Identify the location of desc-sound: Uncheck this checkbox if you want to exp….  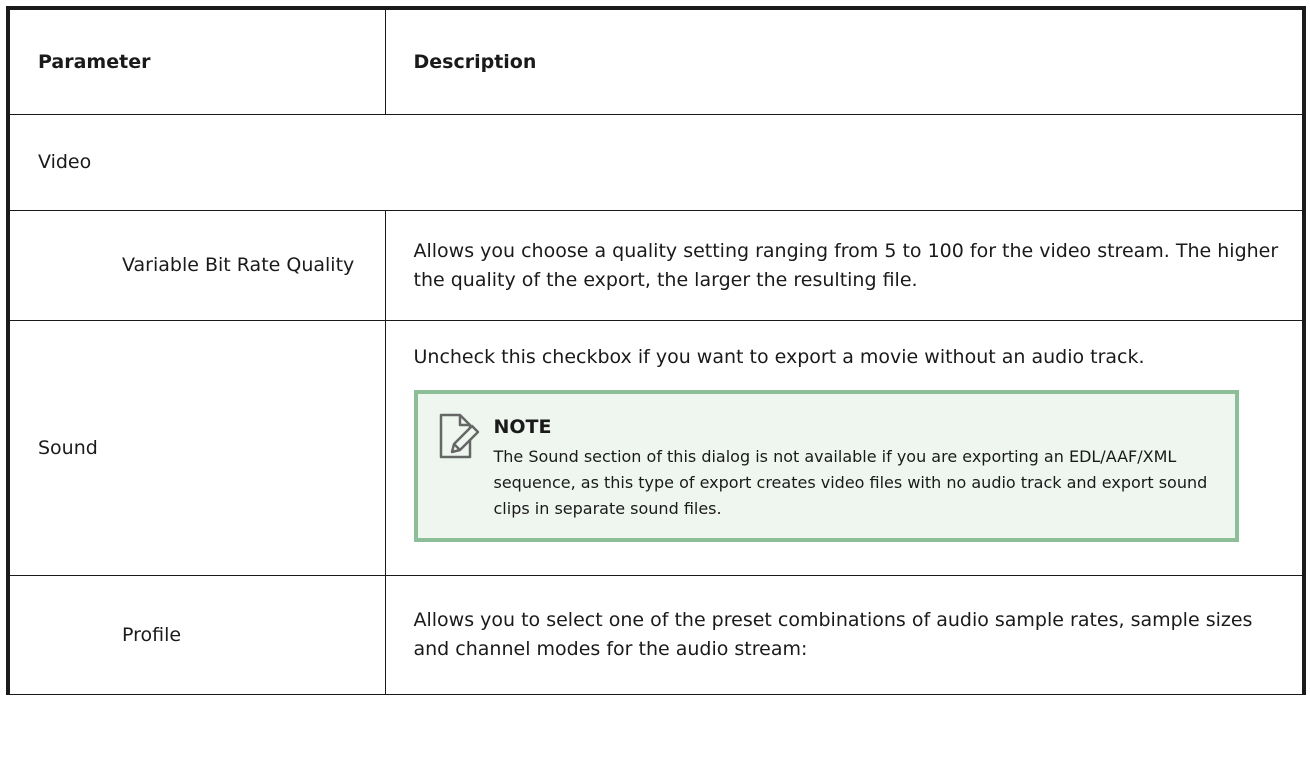
(779, 357).